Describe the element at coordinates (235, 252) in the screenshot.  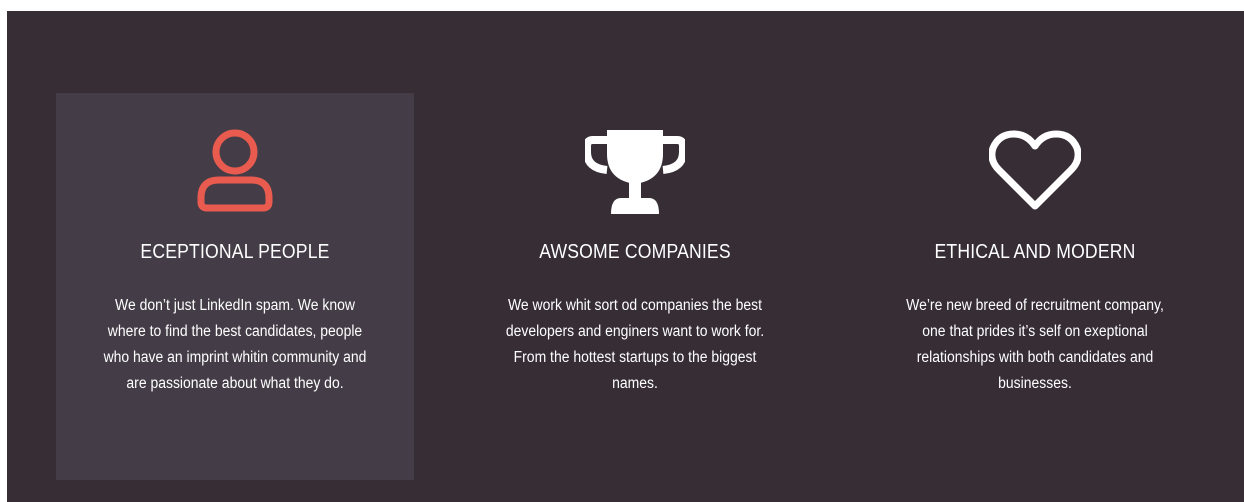
I see `feature-title: ECEPTIONAL PEOPLE` at that location.